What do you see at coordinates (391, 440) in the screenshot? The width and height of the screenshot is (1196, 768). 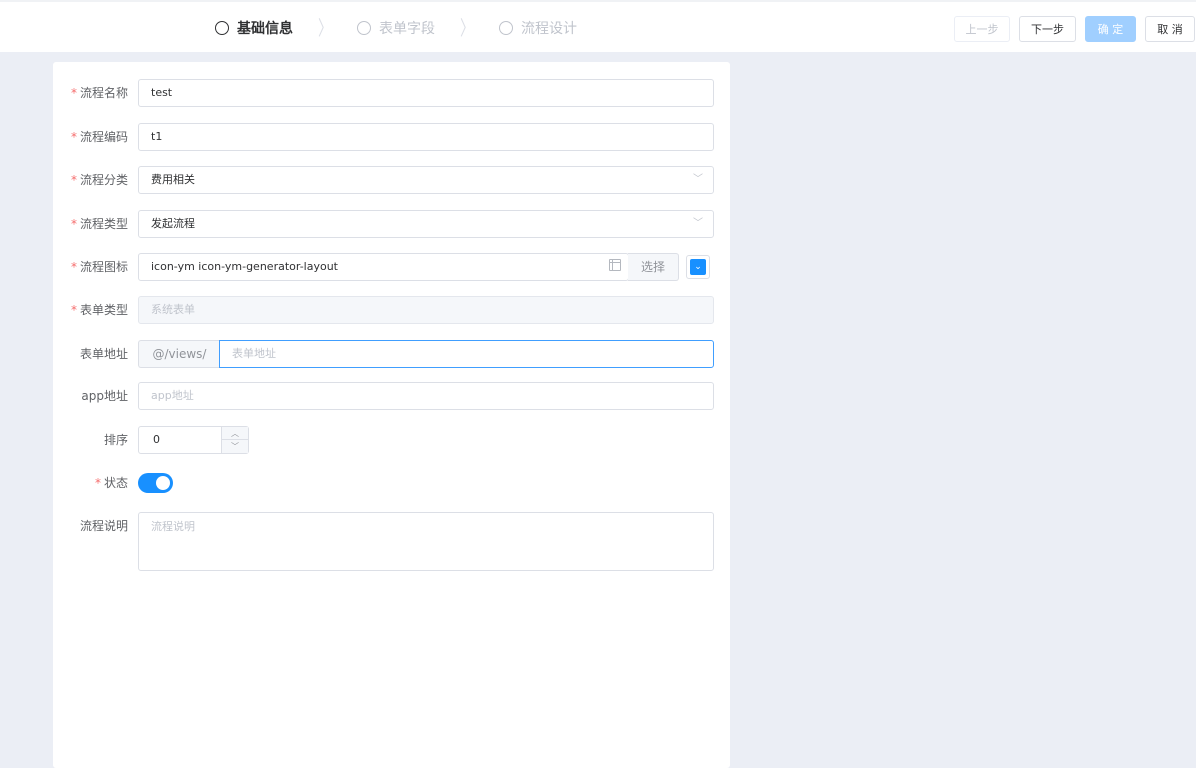 I see `form-row-sort: 排序 0 ︿ ﹀` at bounding box center [391, 440].